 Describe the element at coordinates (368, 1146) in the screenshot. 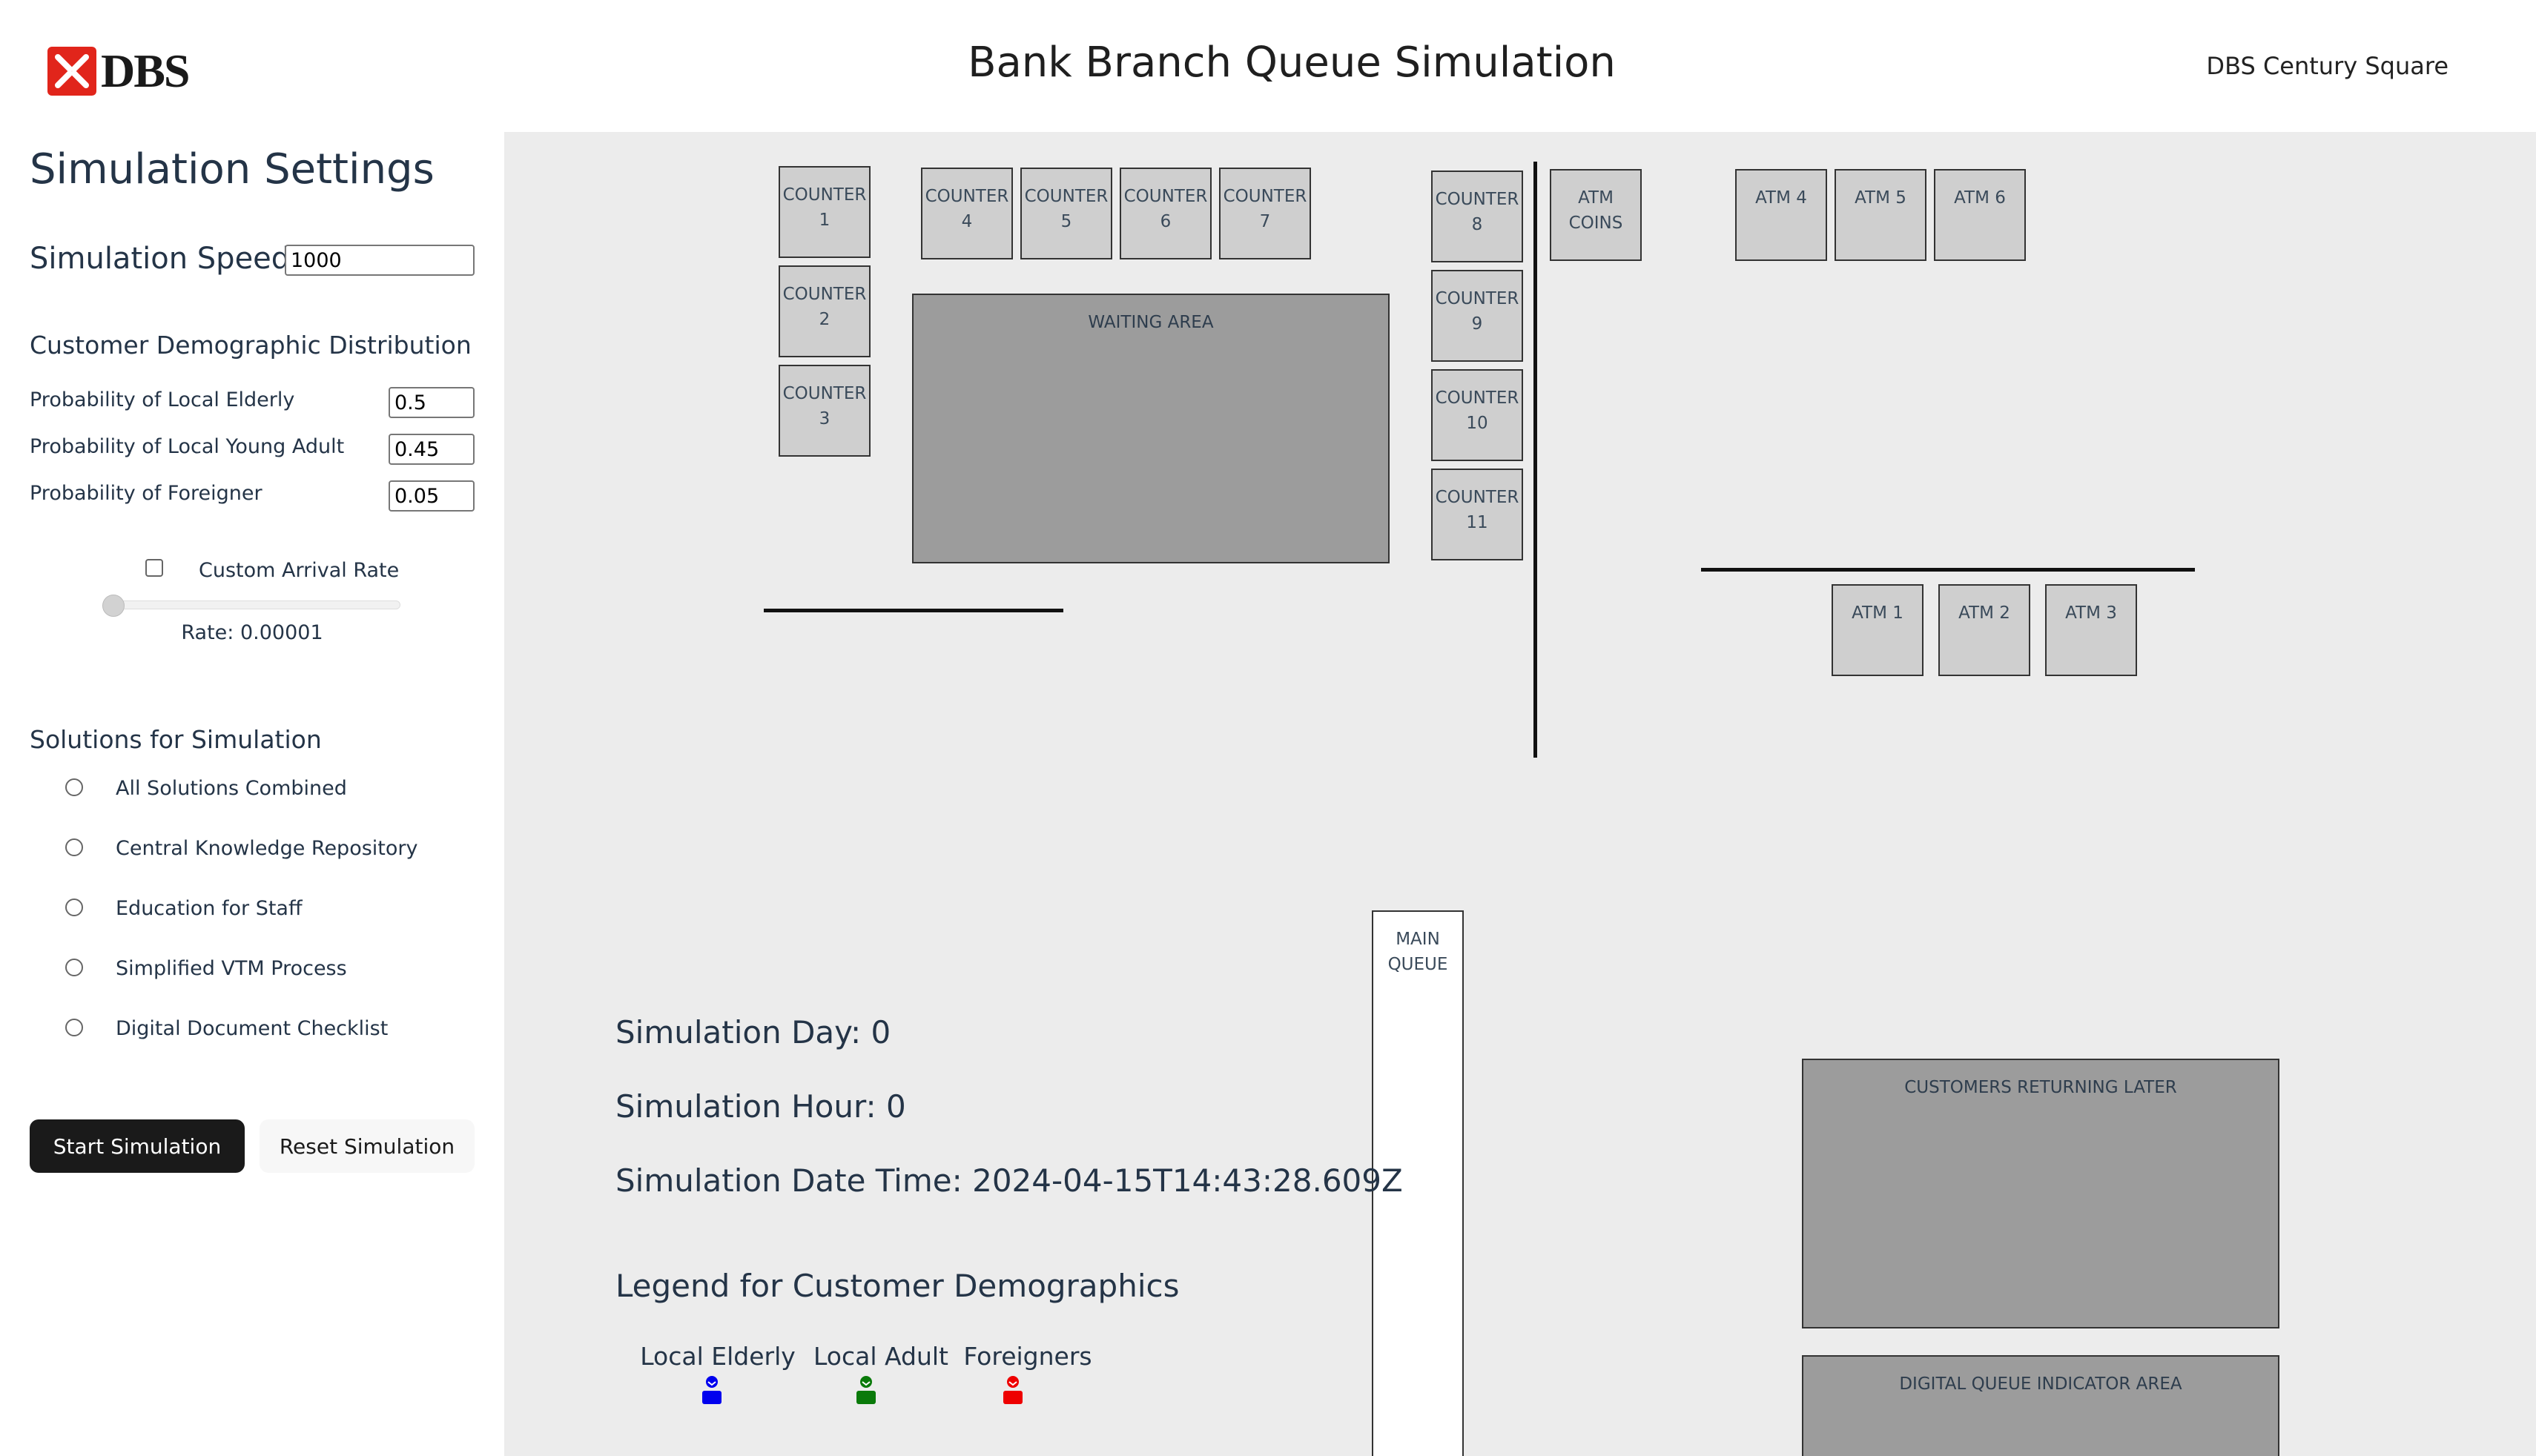

I see `reset-simulation-button: Reset Simulation` at that location.